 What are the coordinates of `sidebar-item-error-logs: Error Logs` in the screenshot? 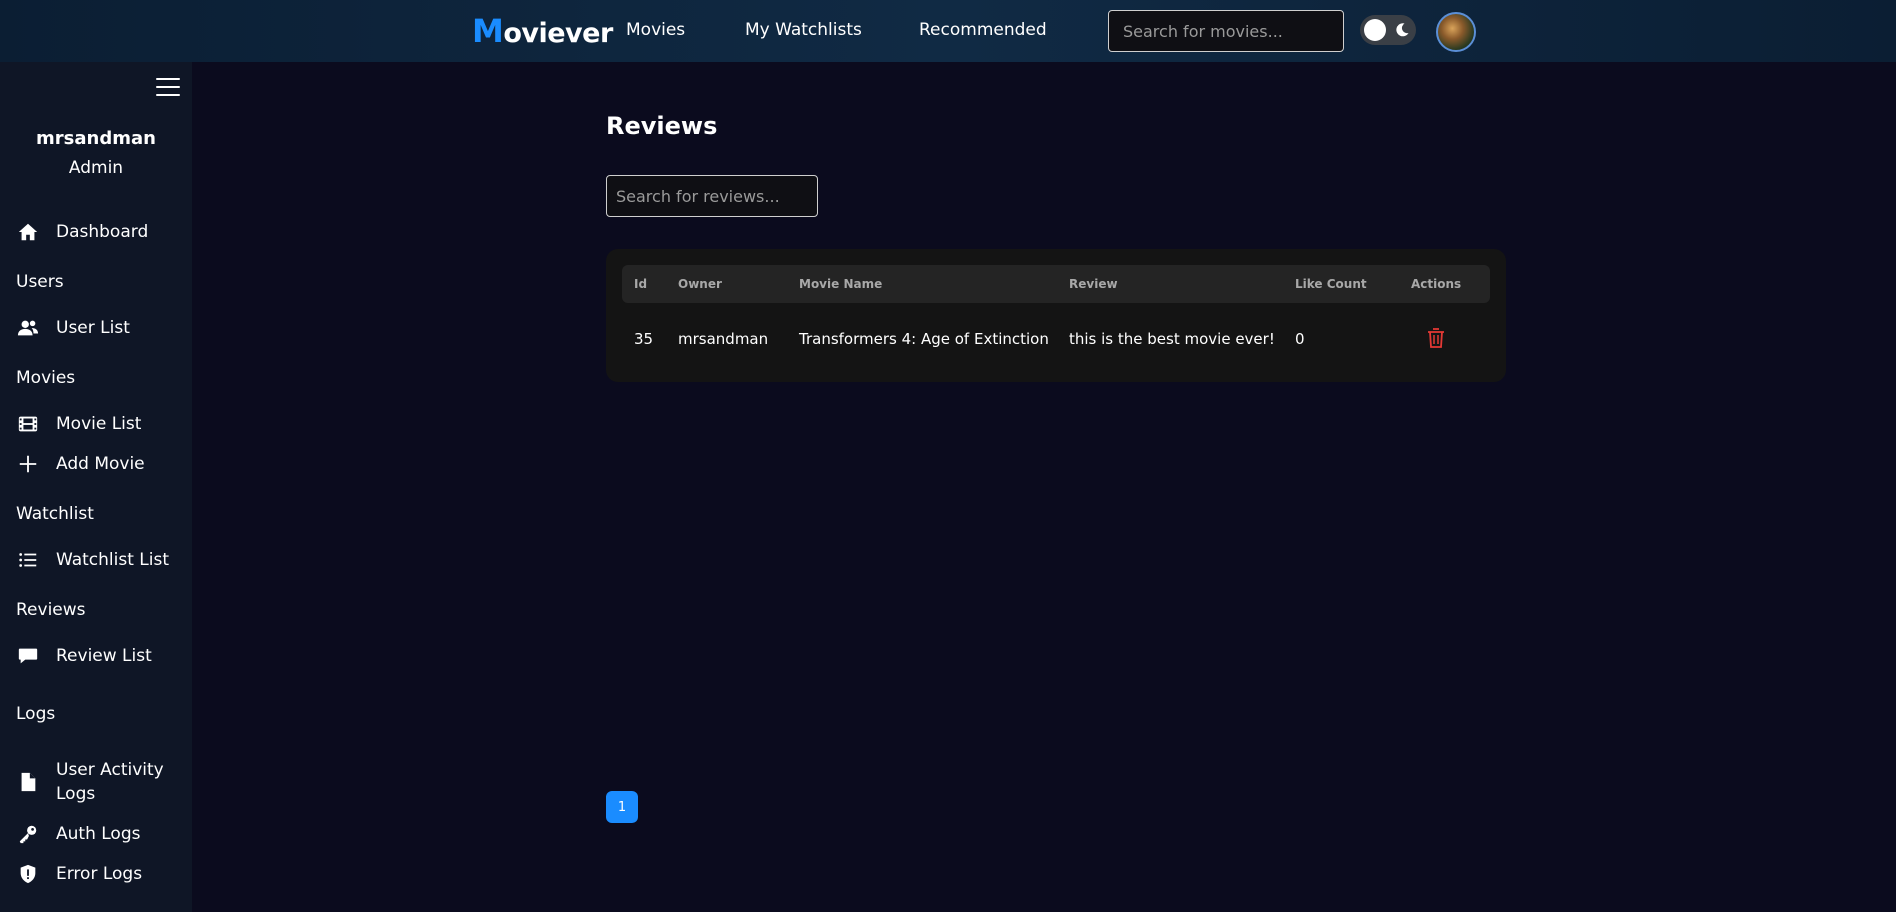 It's located at (79, 874).